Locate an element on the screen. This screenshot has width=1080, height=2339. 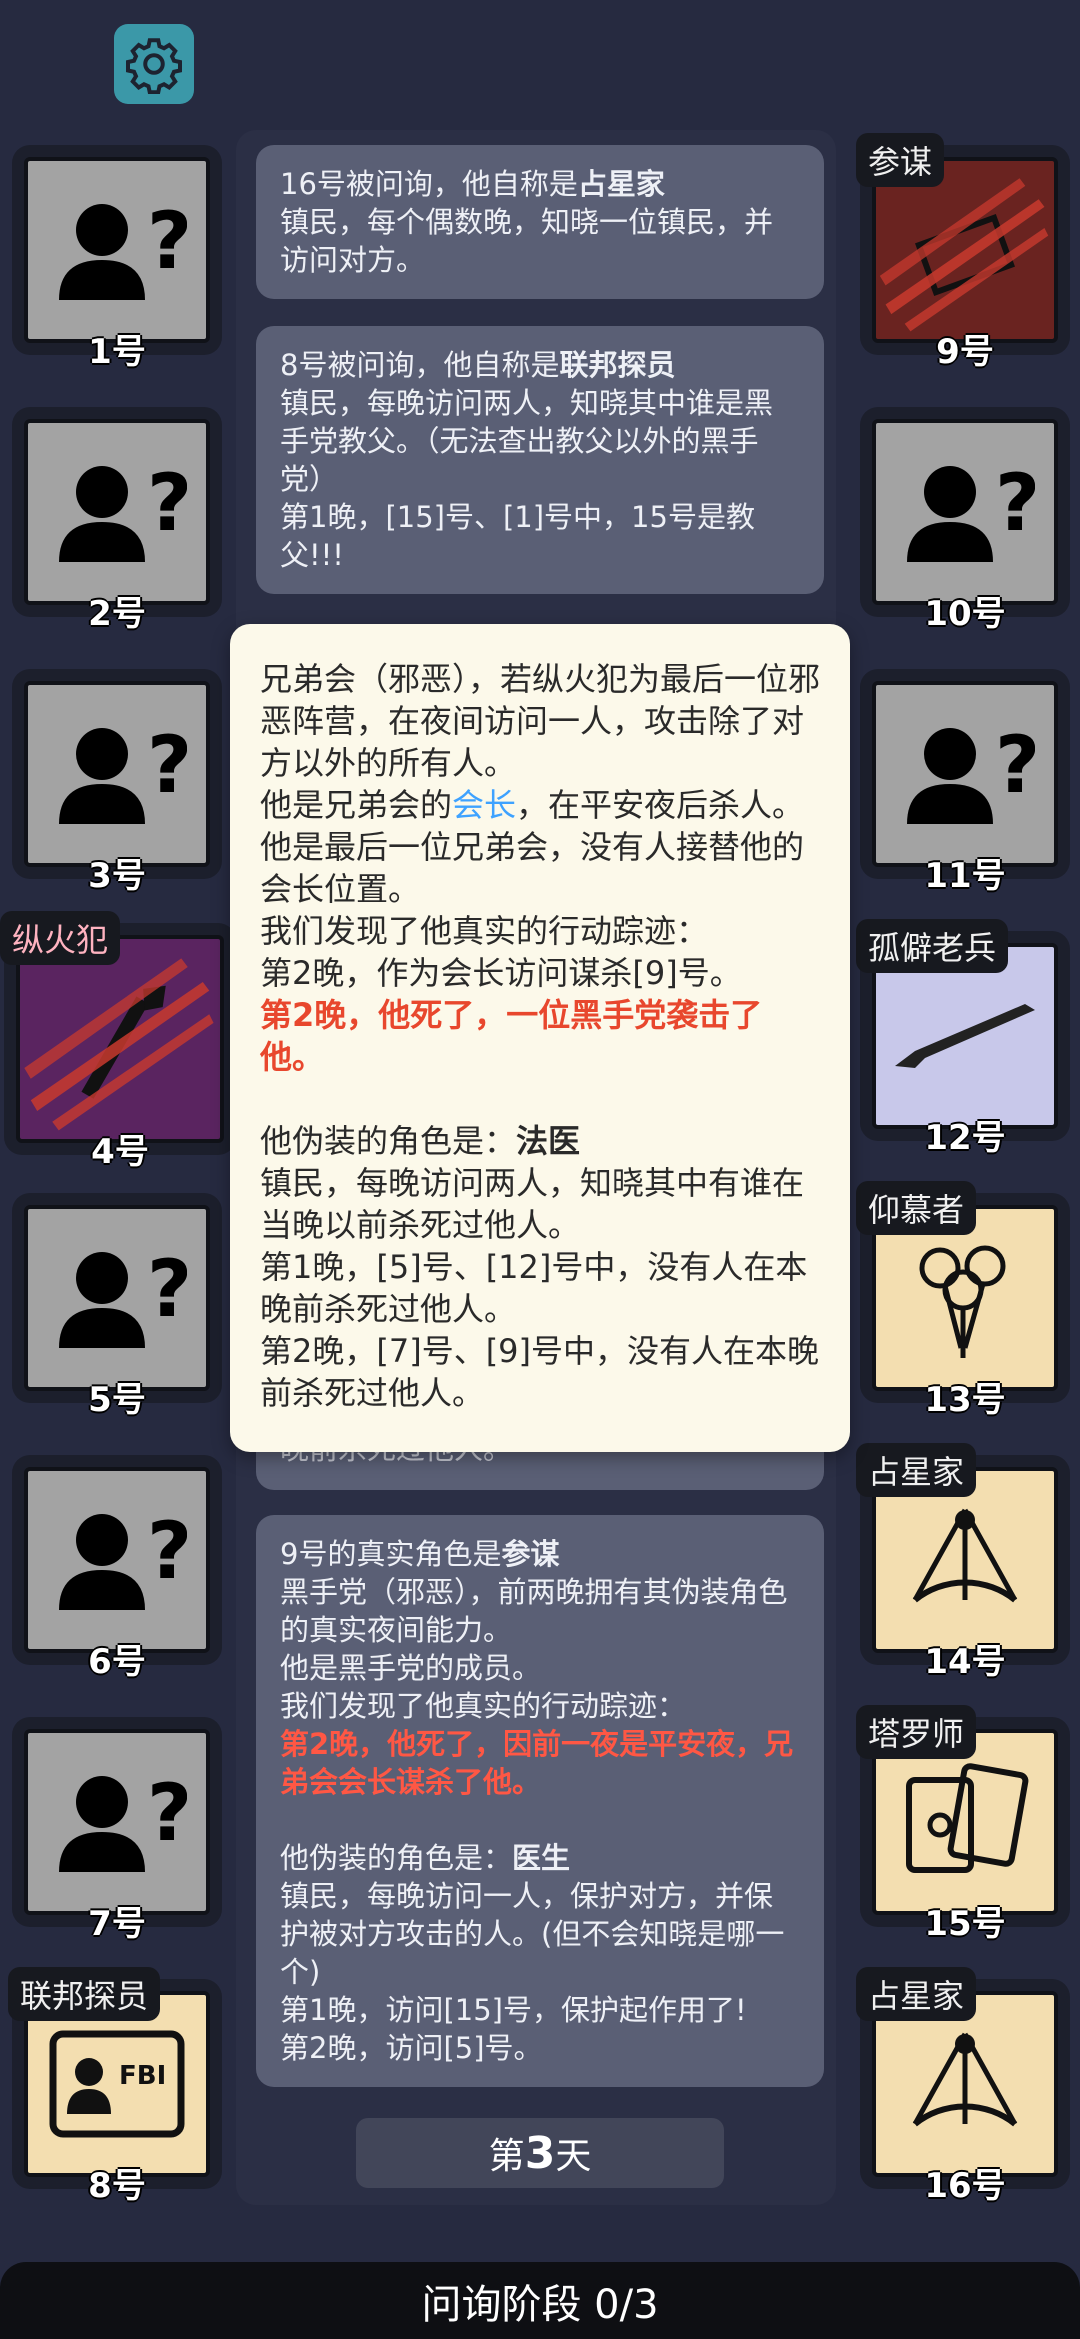
player-tile: ? 2号 is located at coordinates (117, 520).